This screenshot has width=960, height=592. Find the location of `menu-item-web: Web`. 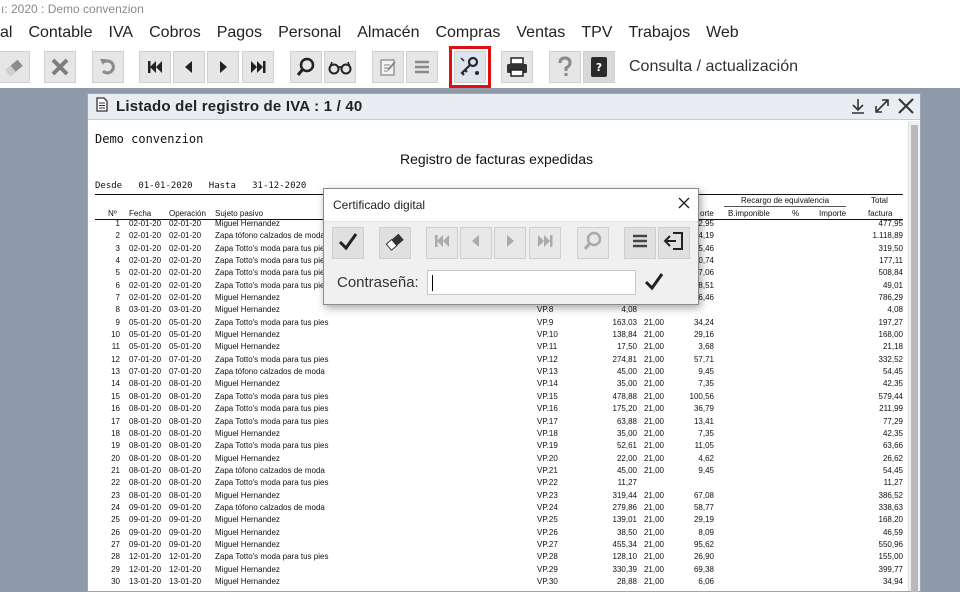

menu-item-web: Web is located at coordinates (722, 33).